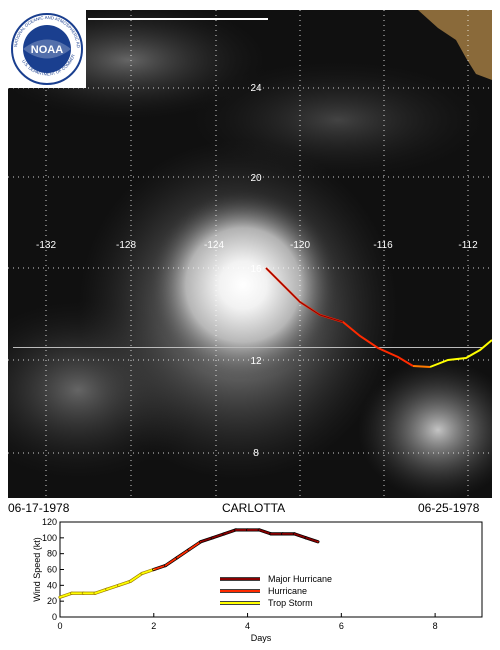 This screenshot has height=650, width=500. What do you see at coordinates (247, 626) in the screenshot?
I see `x-tick-label: 4` at bounding box center [247, 626].